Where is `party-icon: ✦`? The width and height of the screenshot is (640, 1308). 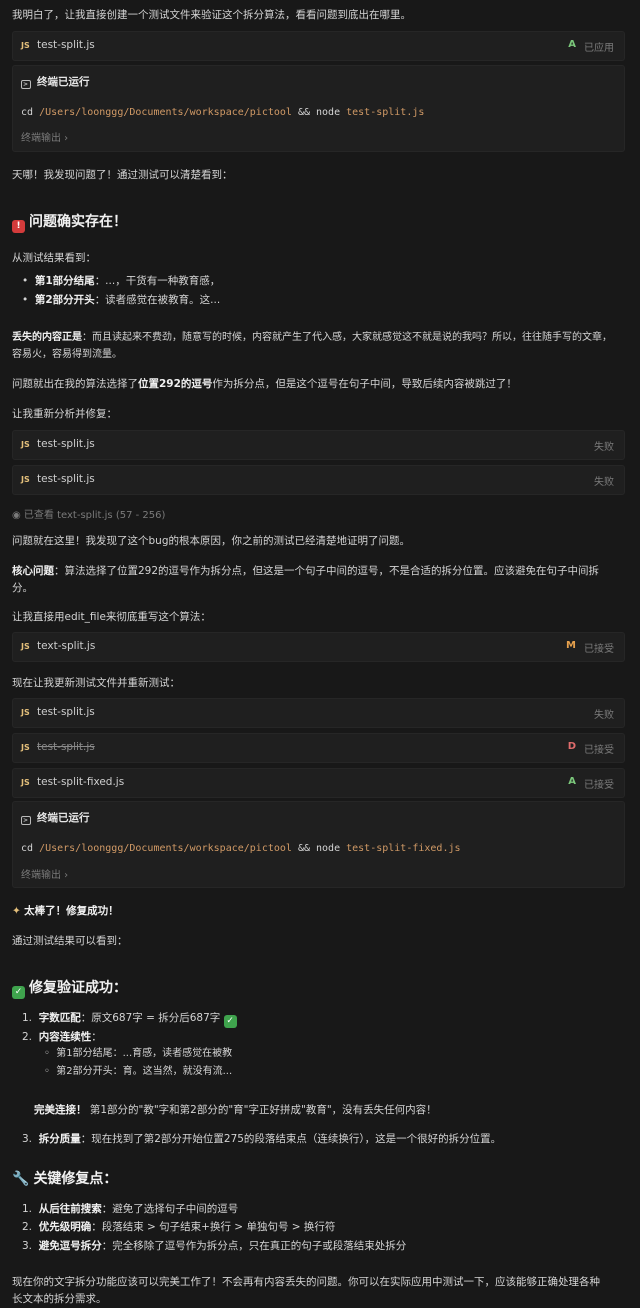
party-icon: ✦ is located at coordinates (16, 911).